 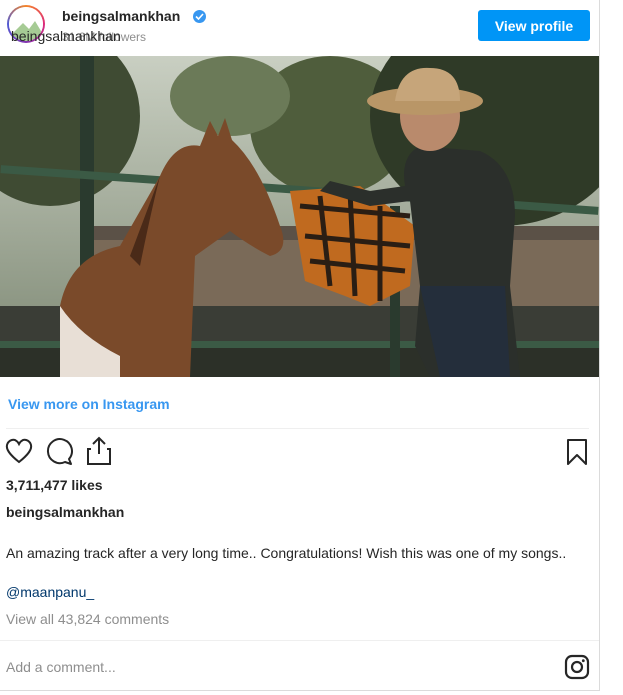 I want to click on bookmark-icon, so click(x=577, y=454).